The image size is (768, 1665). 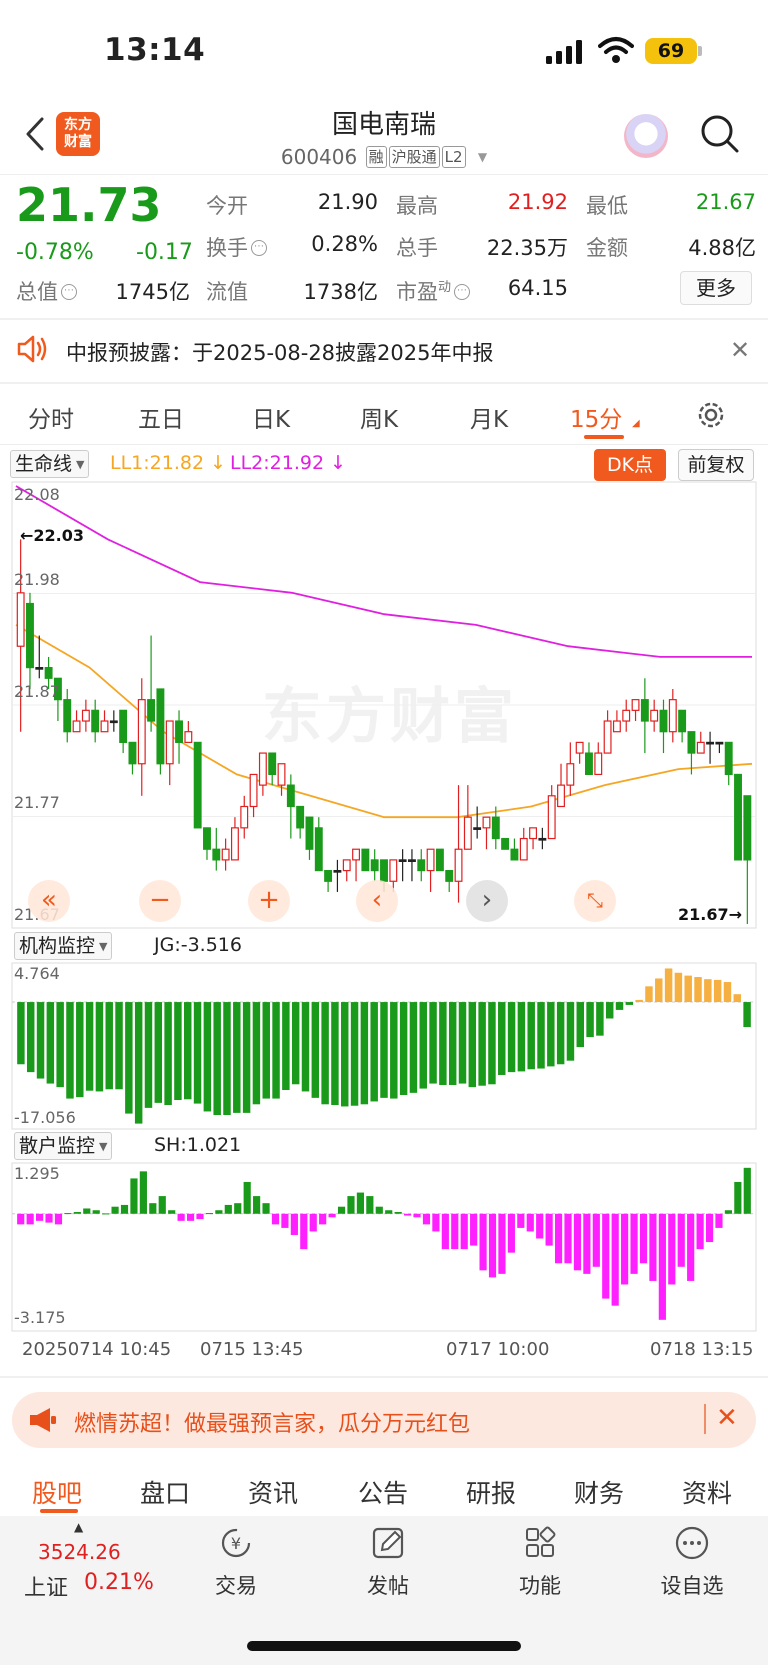 I want to click on tab-research: 研报, so click(x=491, y=1492).